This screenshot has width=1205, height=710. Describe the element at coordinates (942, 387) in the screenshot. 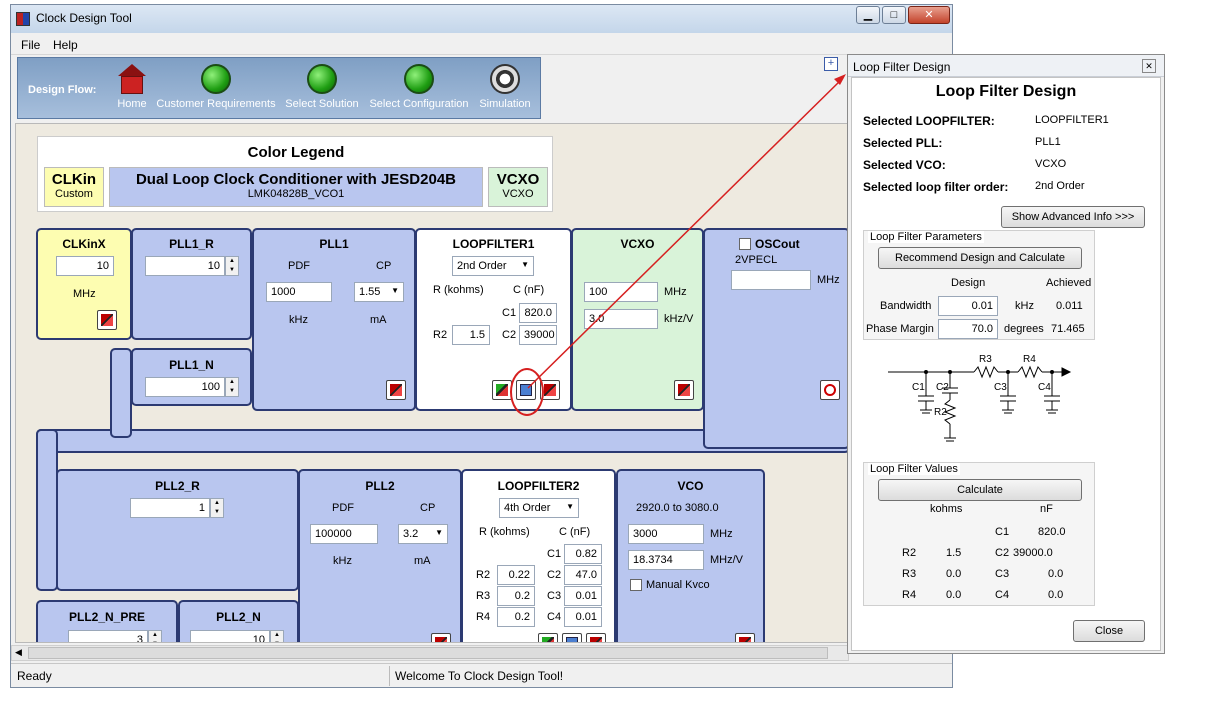

I see `sch-c2: C2` at that location.